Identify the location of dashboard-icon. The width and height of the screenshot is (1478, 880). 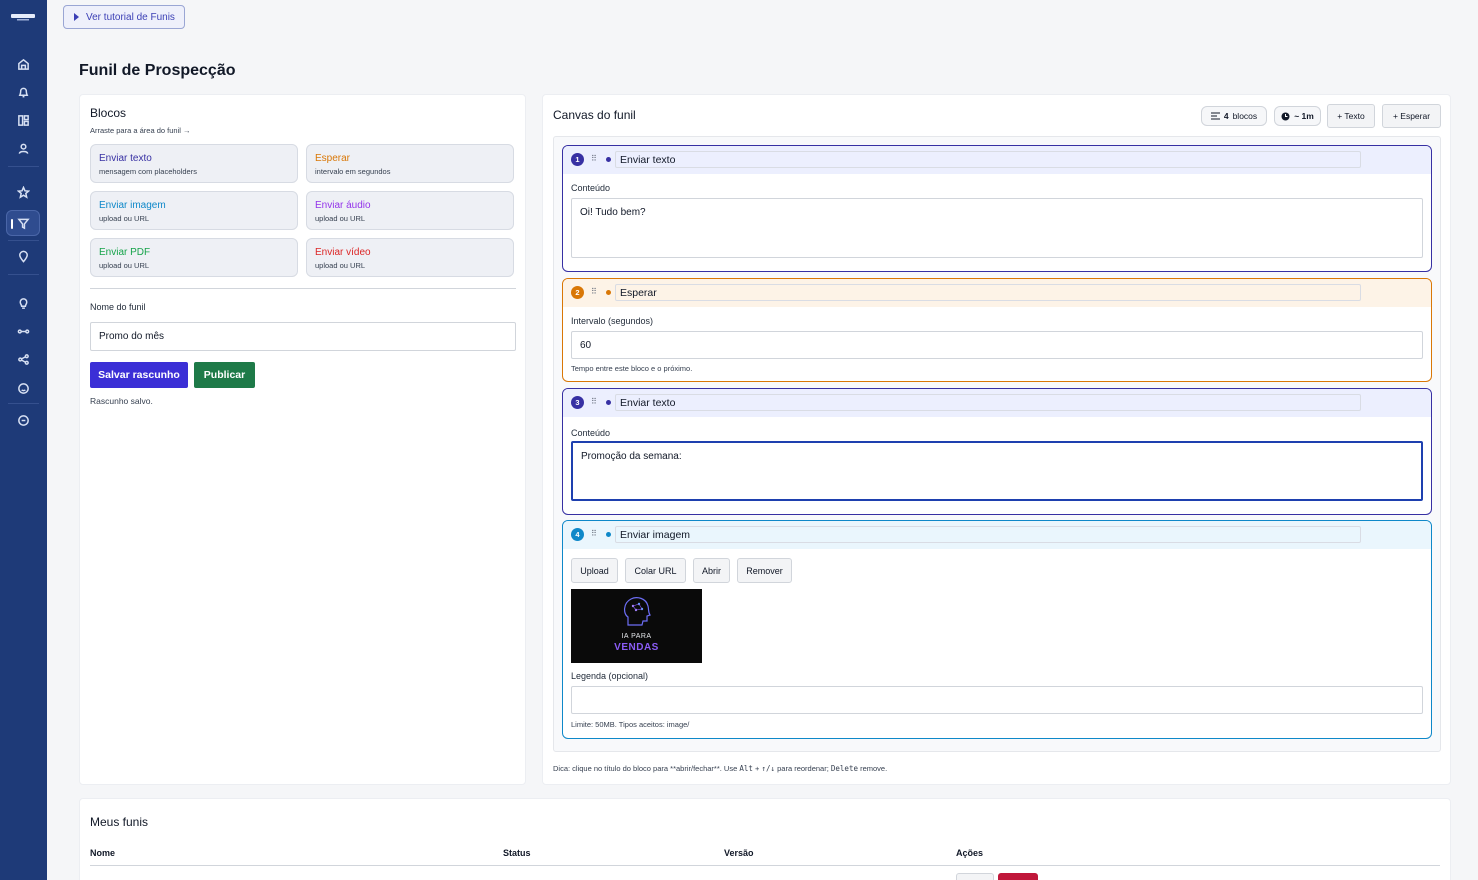
(23, 120).